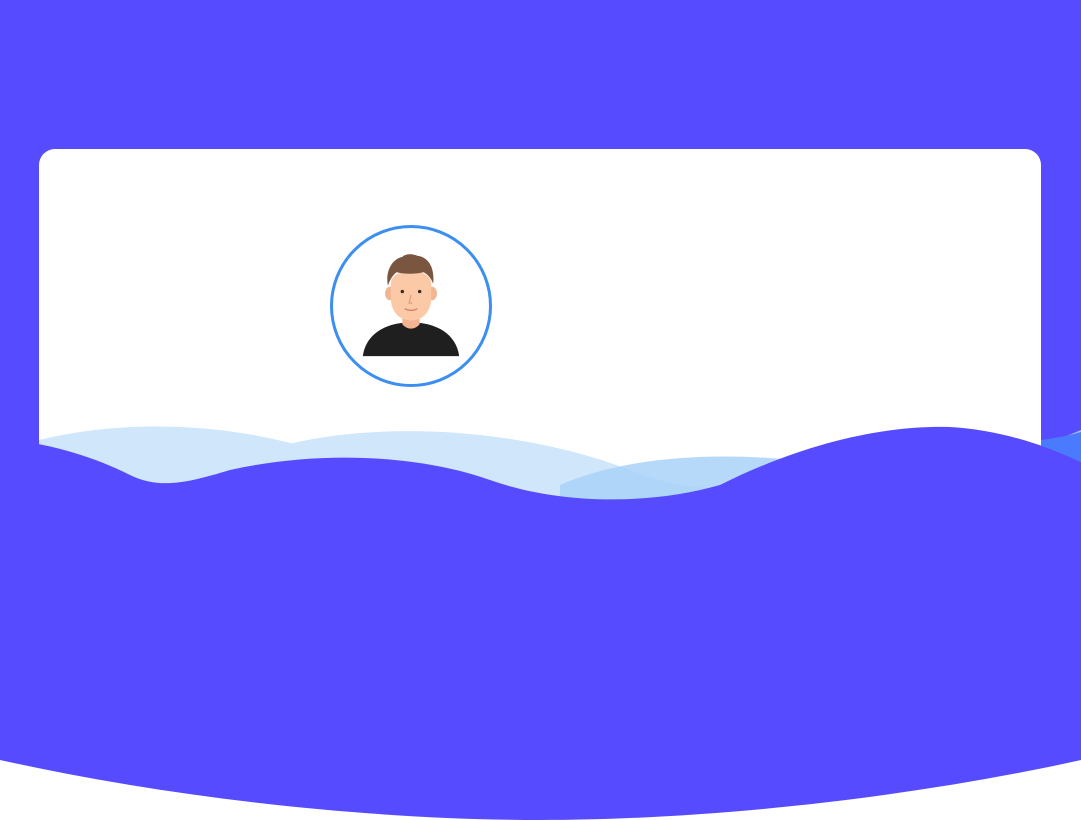  I want to click on user-avatar-icon, so click(411, 305).